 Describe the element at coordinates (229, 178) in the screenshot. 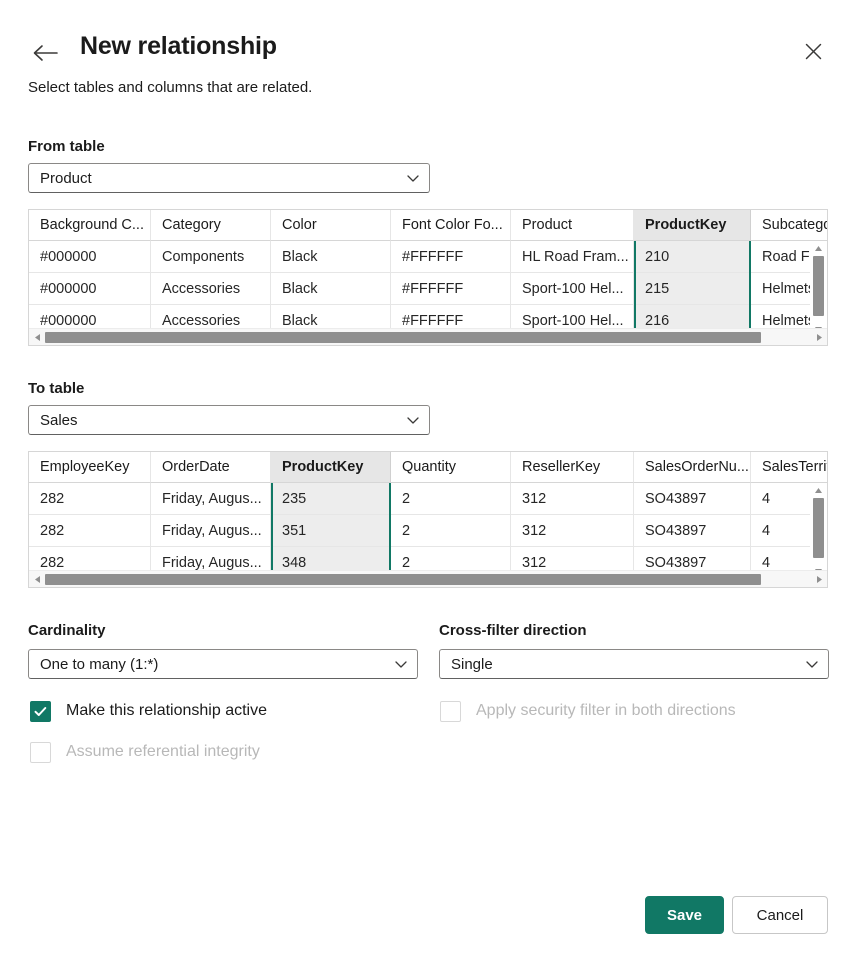

I see `from-table-select: Product` at that location.